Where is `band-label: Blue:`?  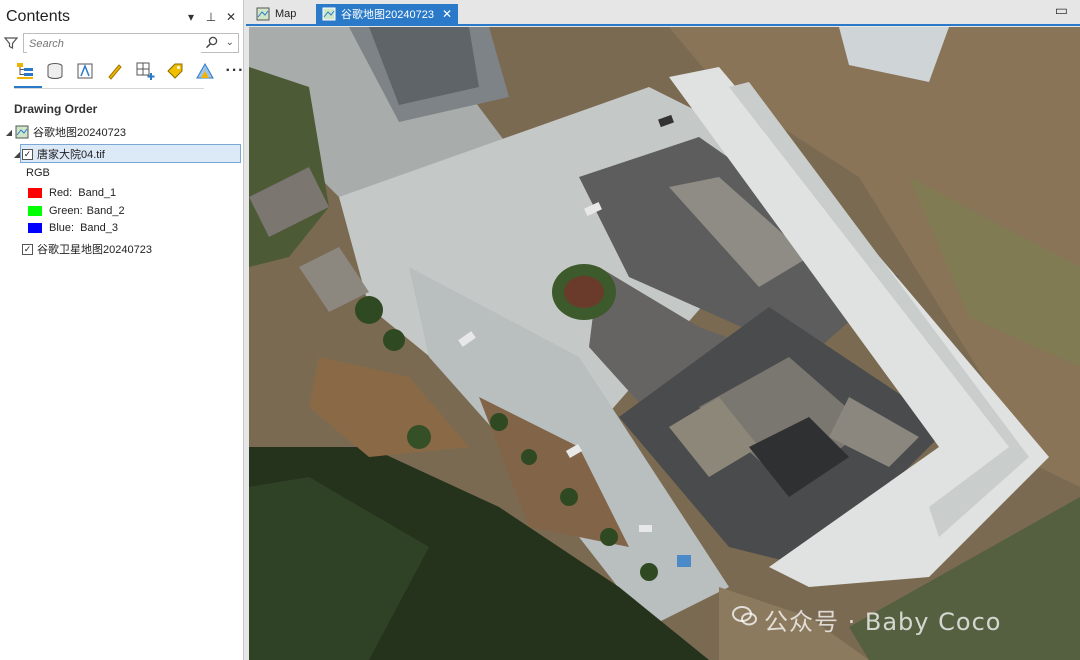 band-label: Blue: is located at coordinates (62, 228).